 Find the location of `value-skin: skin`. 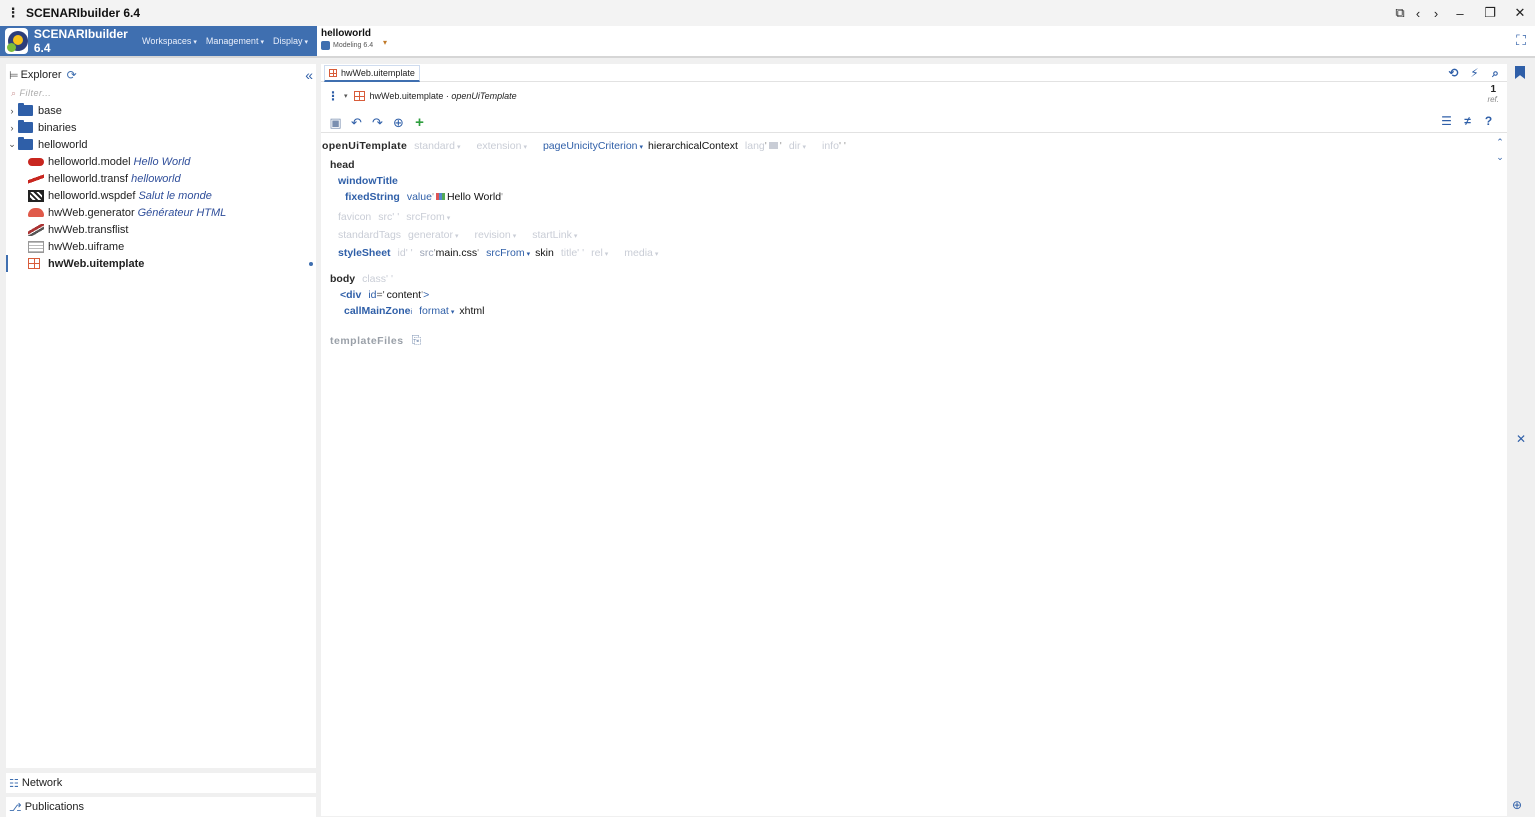

value-skin: skin is located at coordinates (544, 253).